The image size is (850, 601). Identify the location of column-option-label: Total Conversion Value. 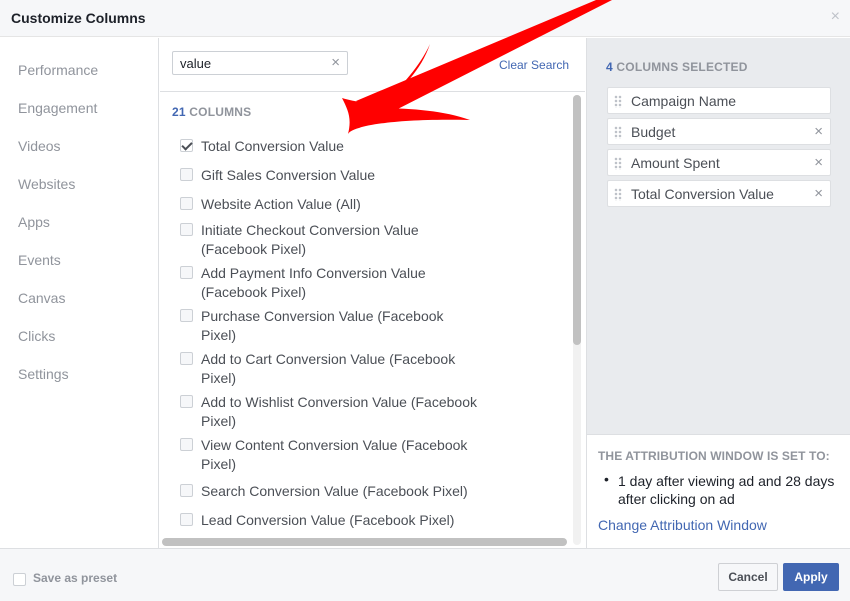
(272, 146).